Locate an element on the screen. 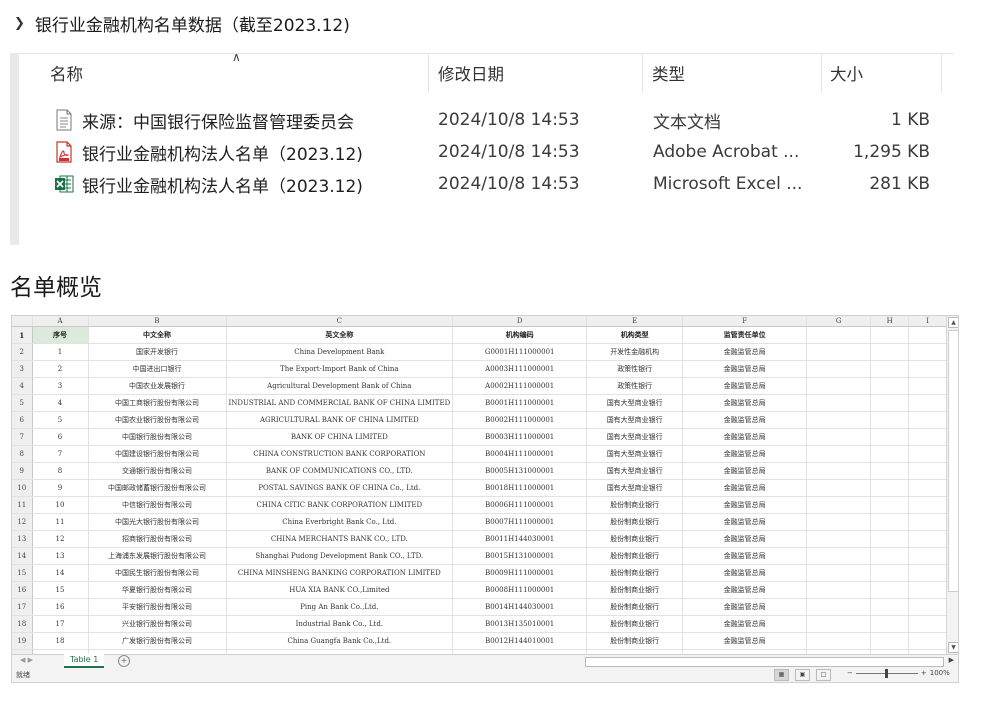 The width and height of the screenshot is (984, 726). row-number: 10 is located at coordinates (22, 488).